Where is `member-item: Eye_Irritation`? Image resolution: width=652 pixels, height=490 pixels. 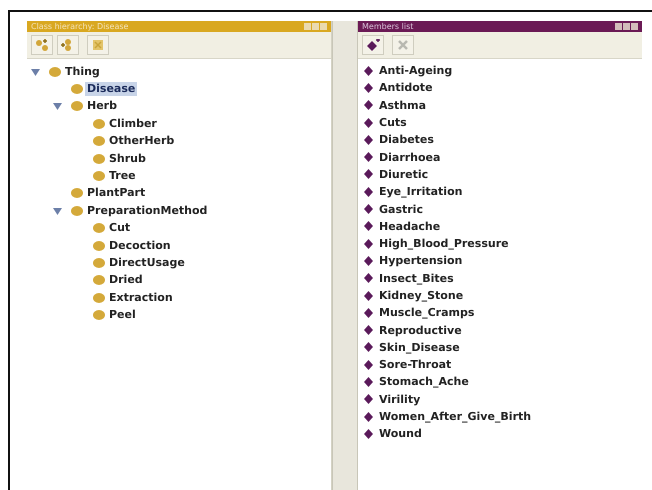 member-item: Eye_Irritation is located at coordinates (420, 191).